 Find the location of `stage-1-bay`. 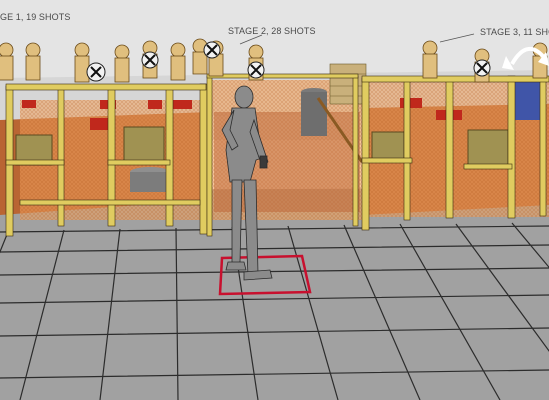

stage-1-bay is located at coordinates (105, 160).